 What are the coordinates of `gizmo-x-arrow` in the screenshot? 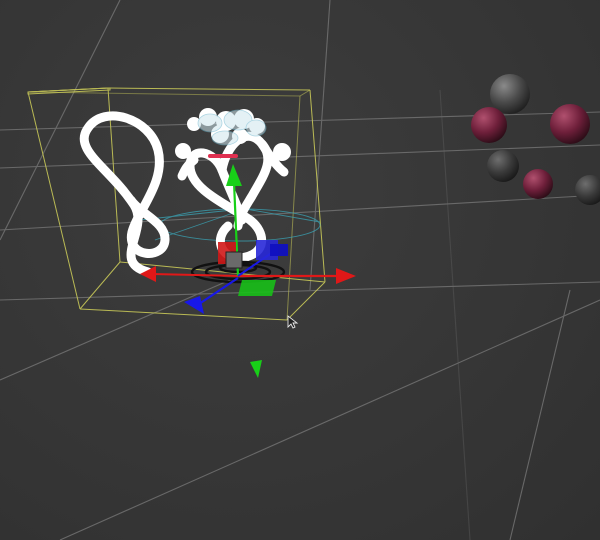 It's located at (346, 276).